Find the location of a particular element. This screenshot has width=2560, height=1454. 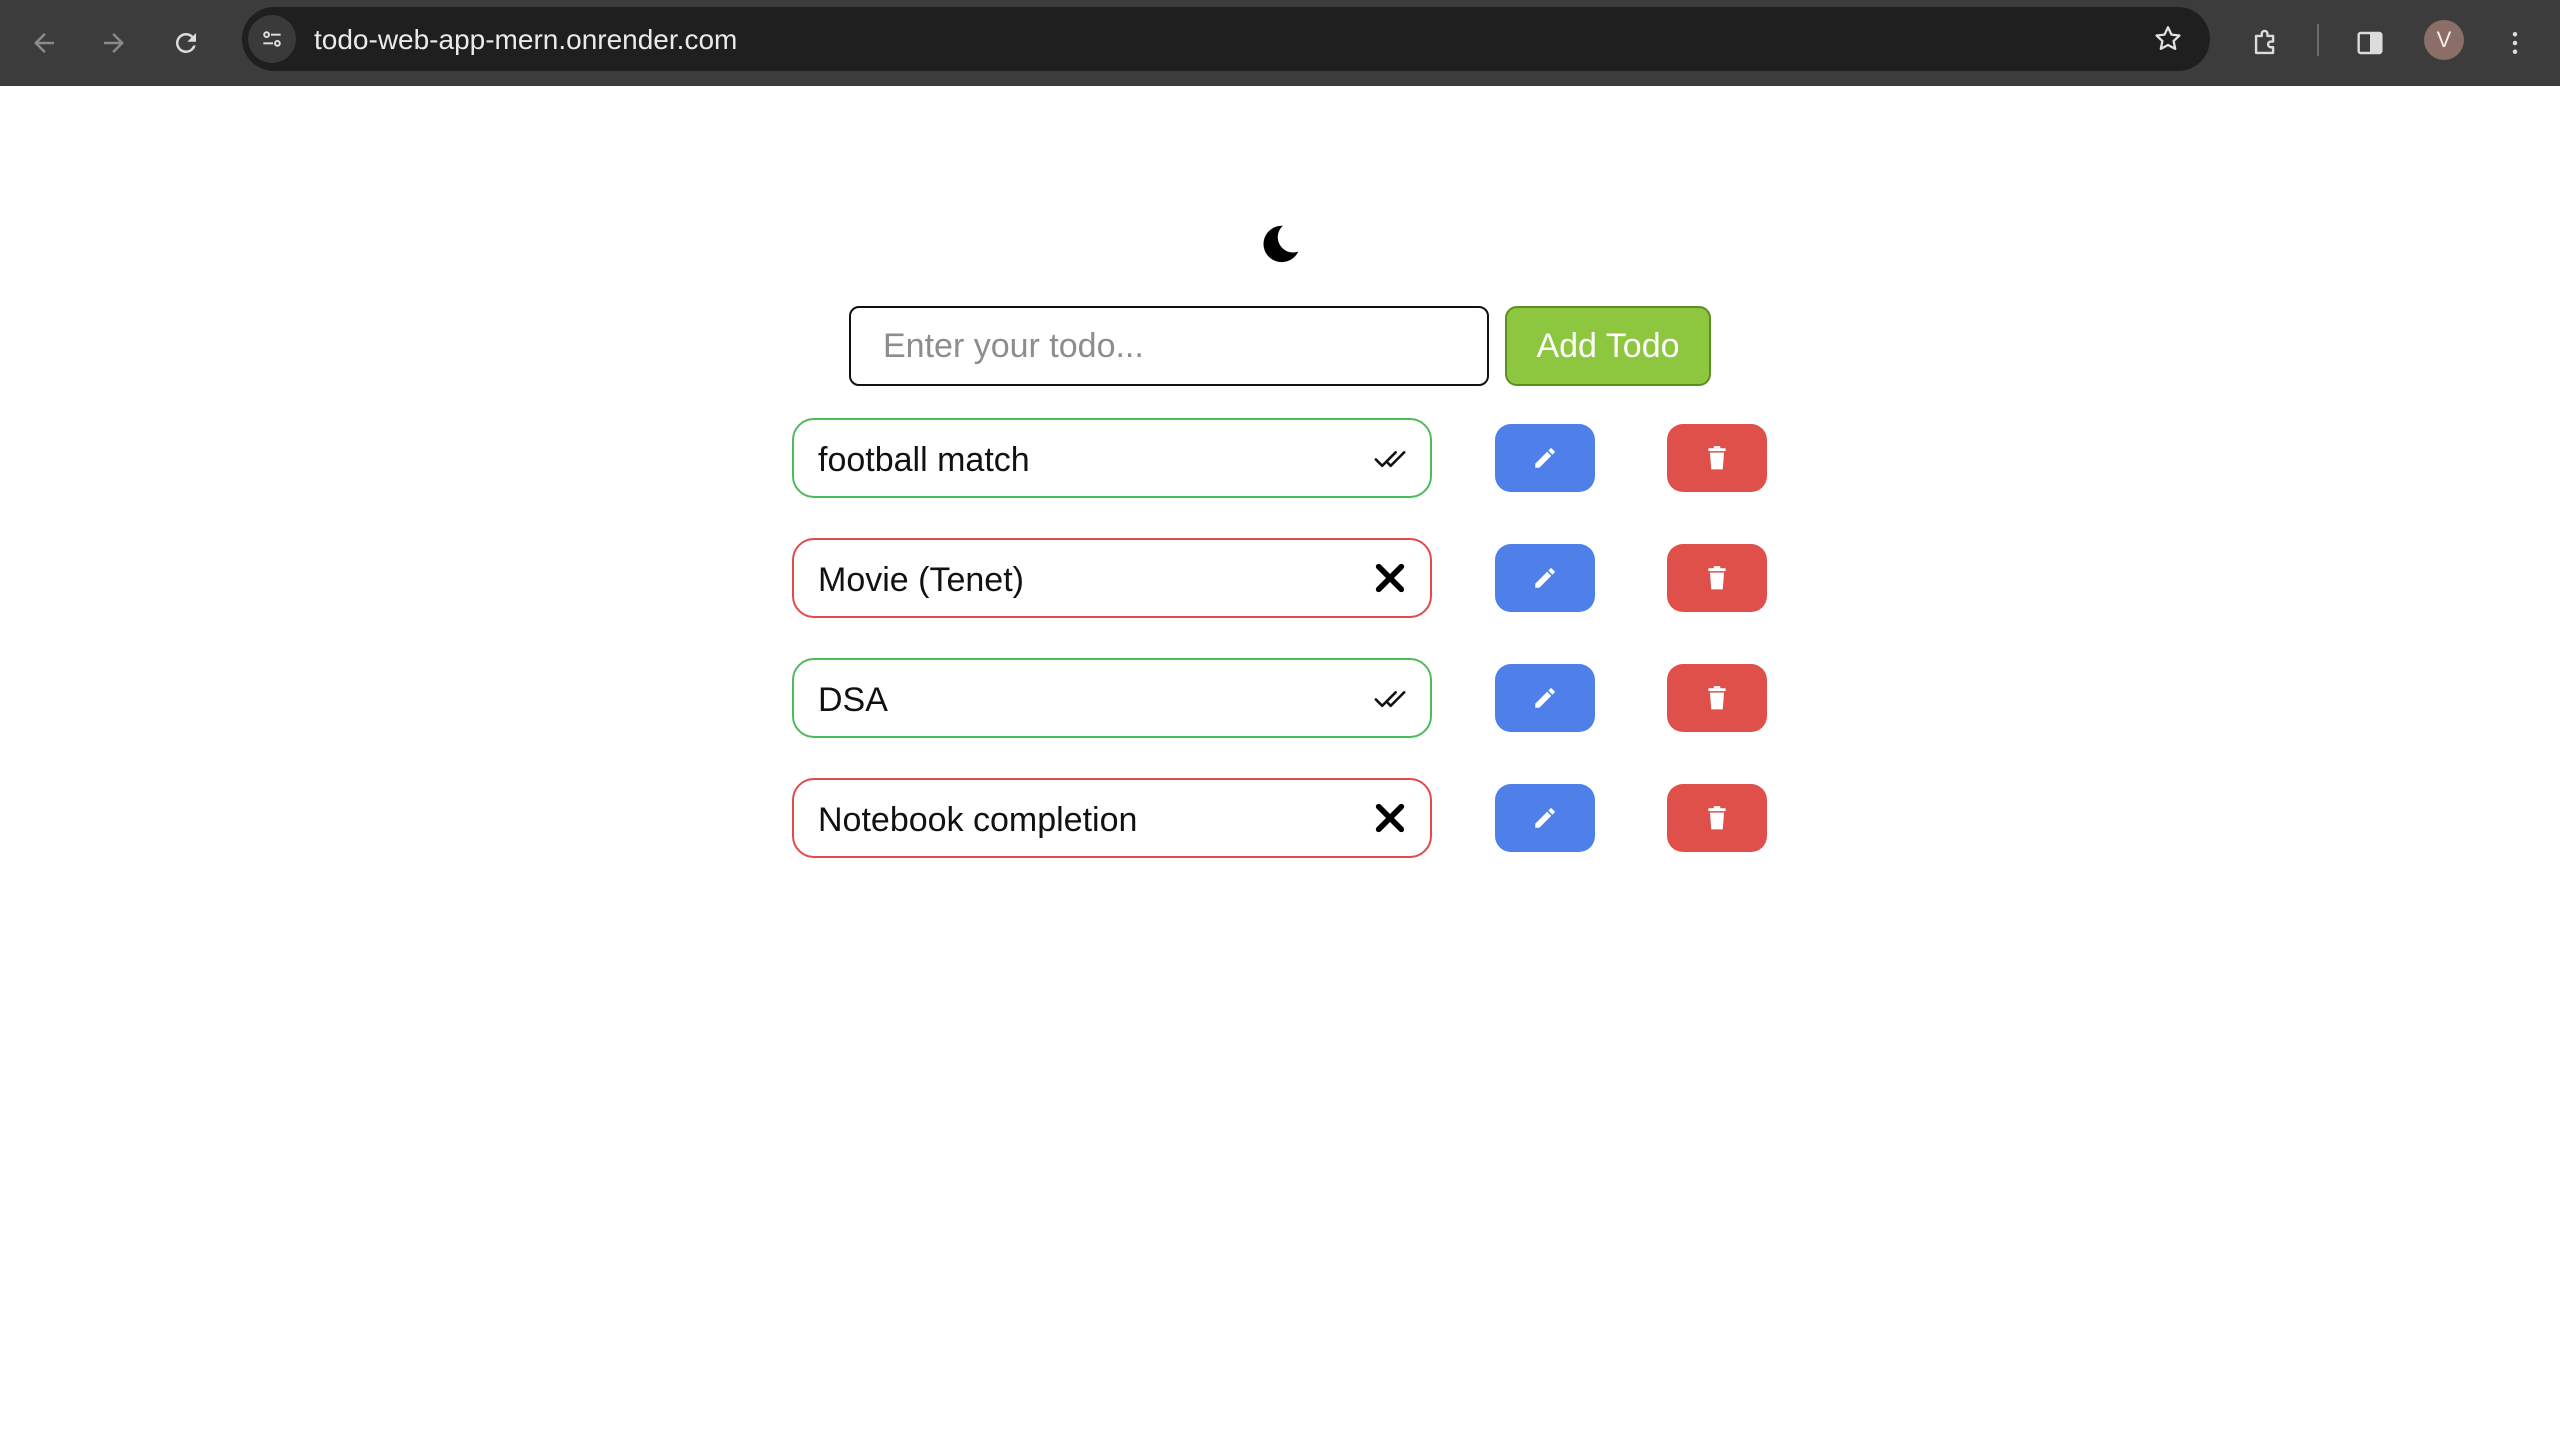

extensions-icon is located at coordinates (2264, 42).